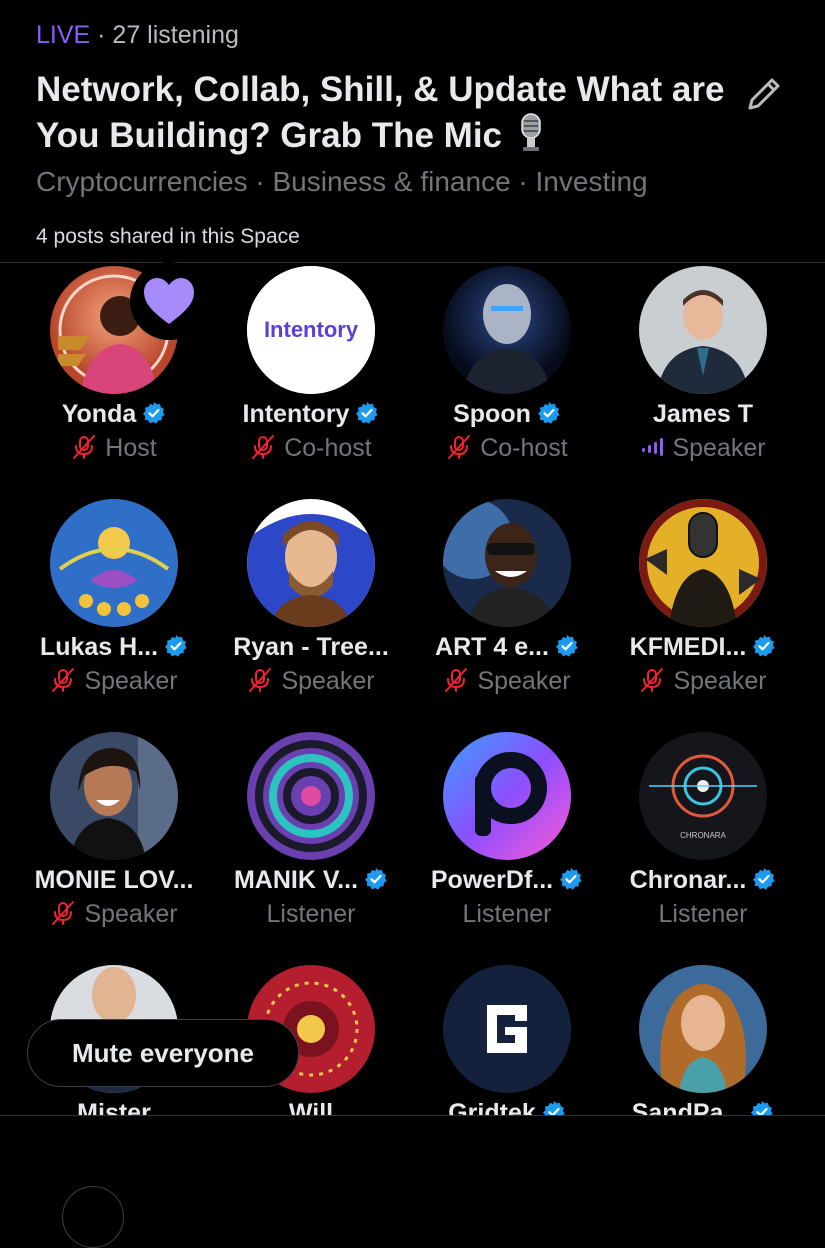 The height and width of the screenshot is (1248, 825). I want to click on participant-name: Intentory, so click(296, 414).